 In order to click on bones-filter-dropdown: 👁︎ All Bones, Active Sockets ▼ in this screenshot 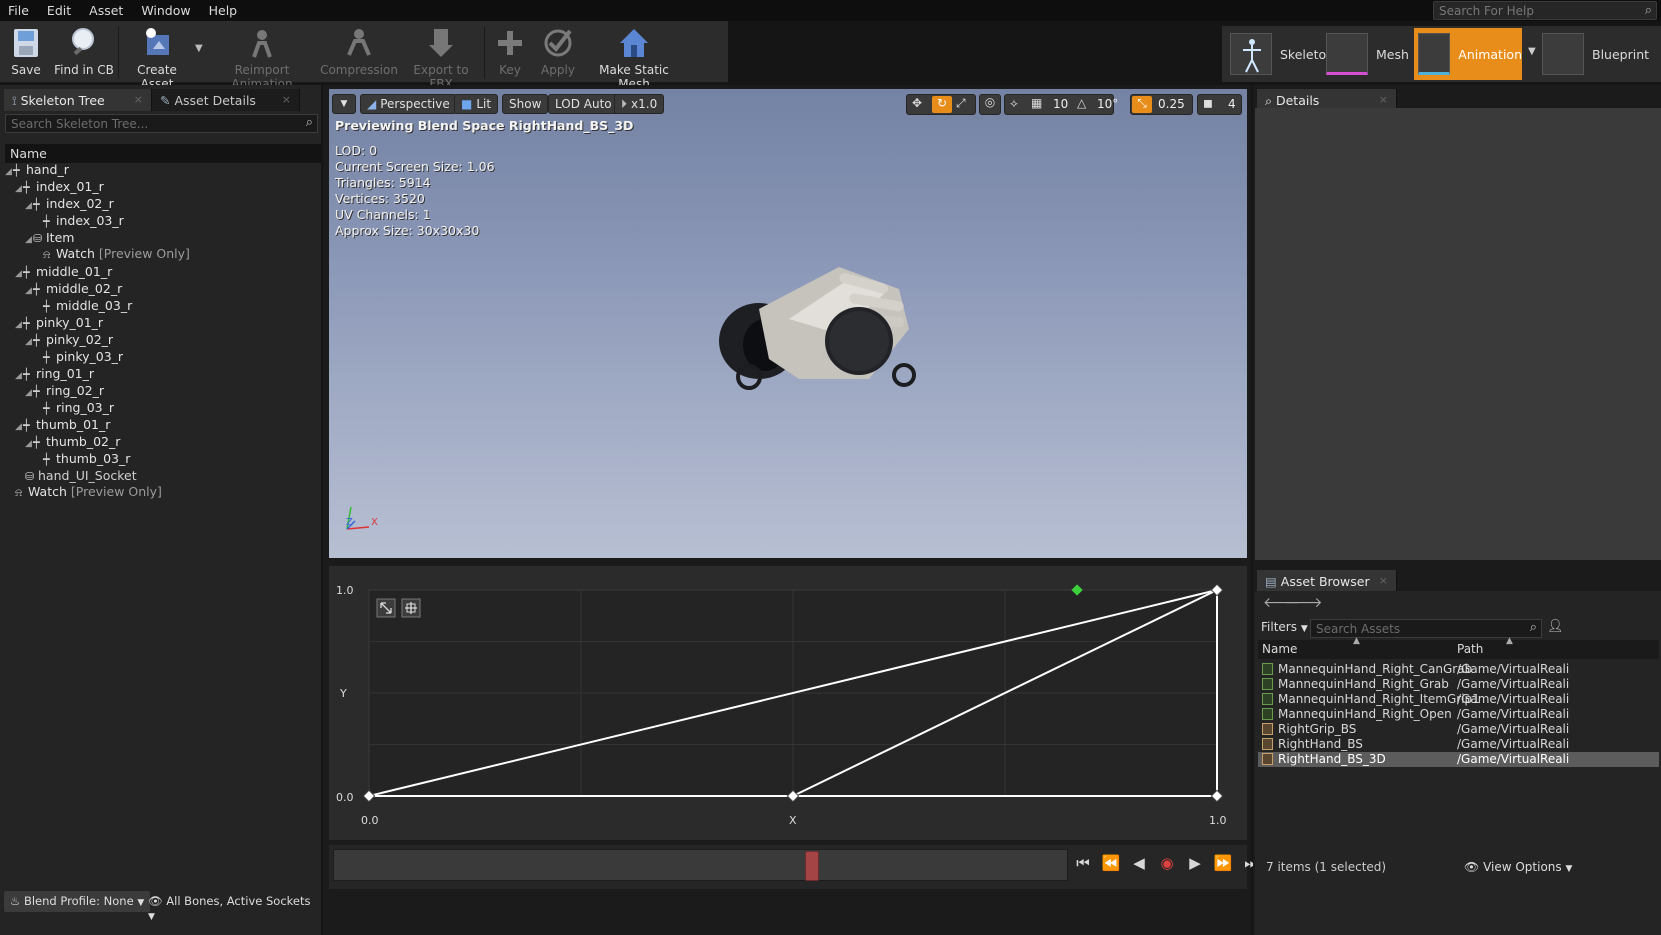, I will do `click(234, 908)`.